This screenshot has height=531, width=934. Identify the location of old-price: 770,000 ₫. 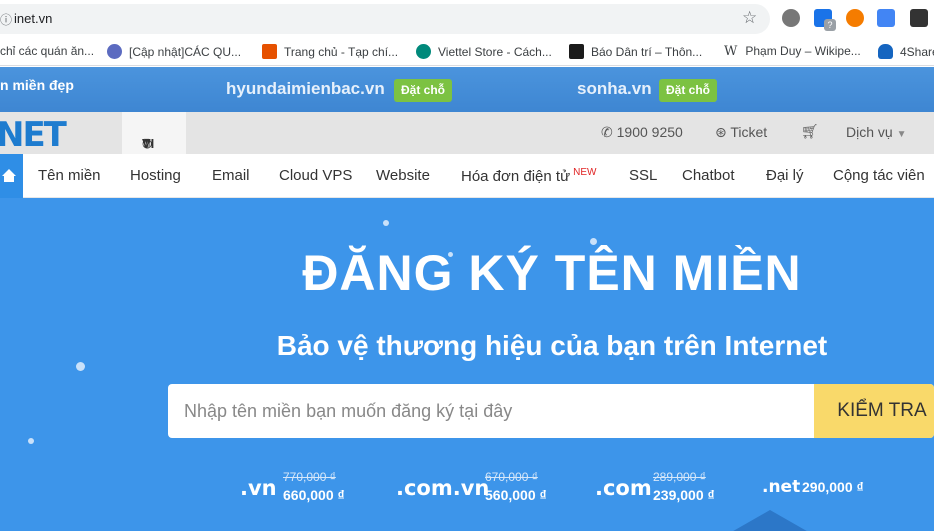
(309, 477).